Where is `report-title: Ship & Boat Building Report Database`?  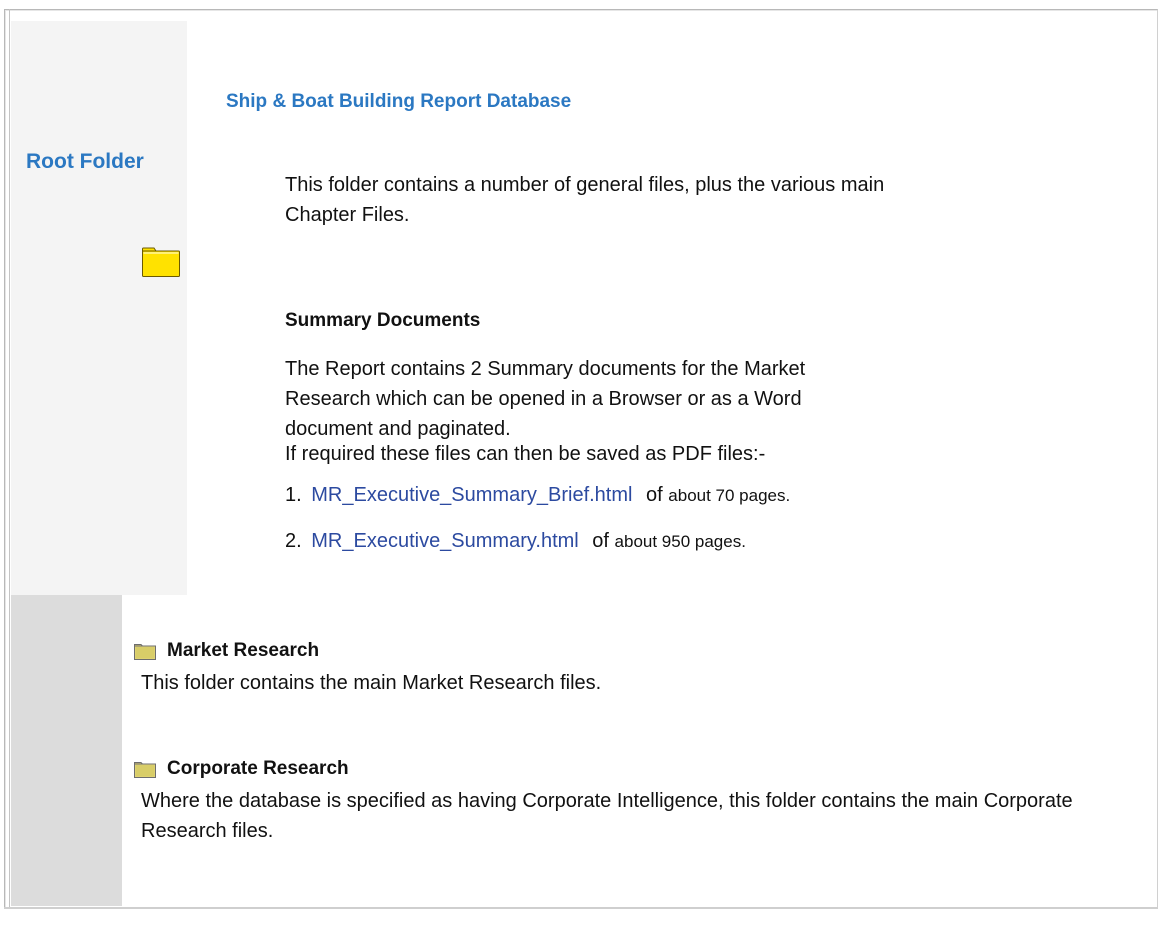 report-title: Ship & Boat Building Report Database is located at coordinates (399, 101).